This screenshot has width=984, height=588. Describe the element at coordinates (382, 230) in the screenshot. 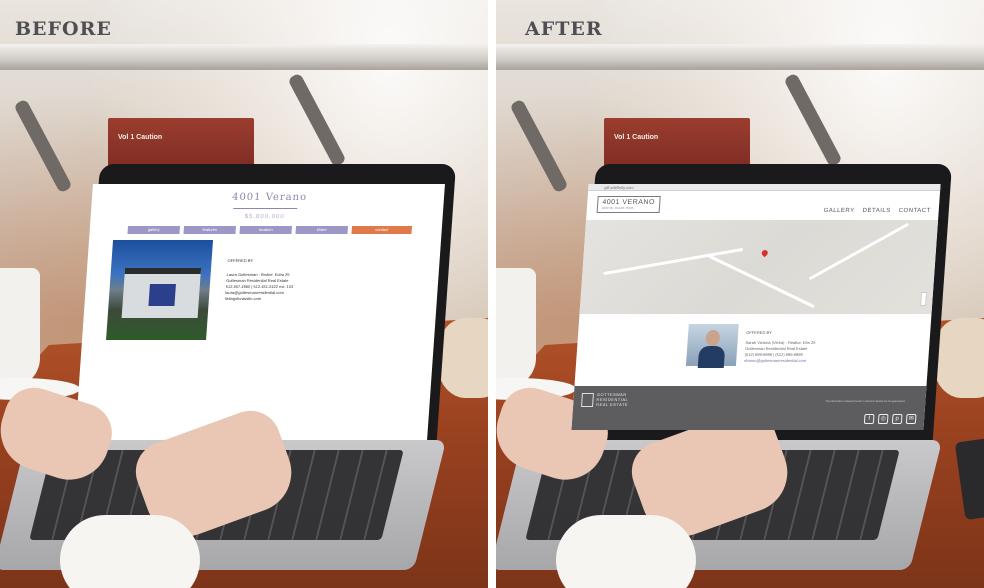

I see `nav-contact: contact` at that location.